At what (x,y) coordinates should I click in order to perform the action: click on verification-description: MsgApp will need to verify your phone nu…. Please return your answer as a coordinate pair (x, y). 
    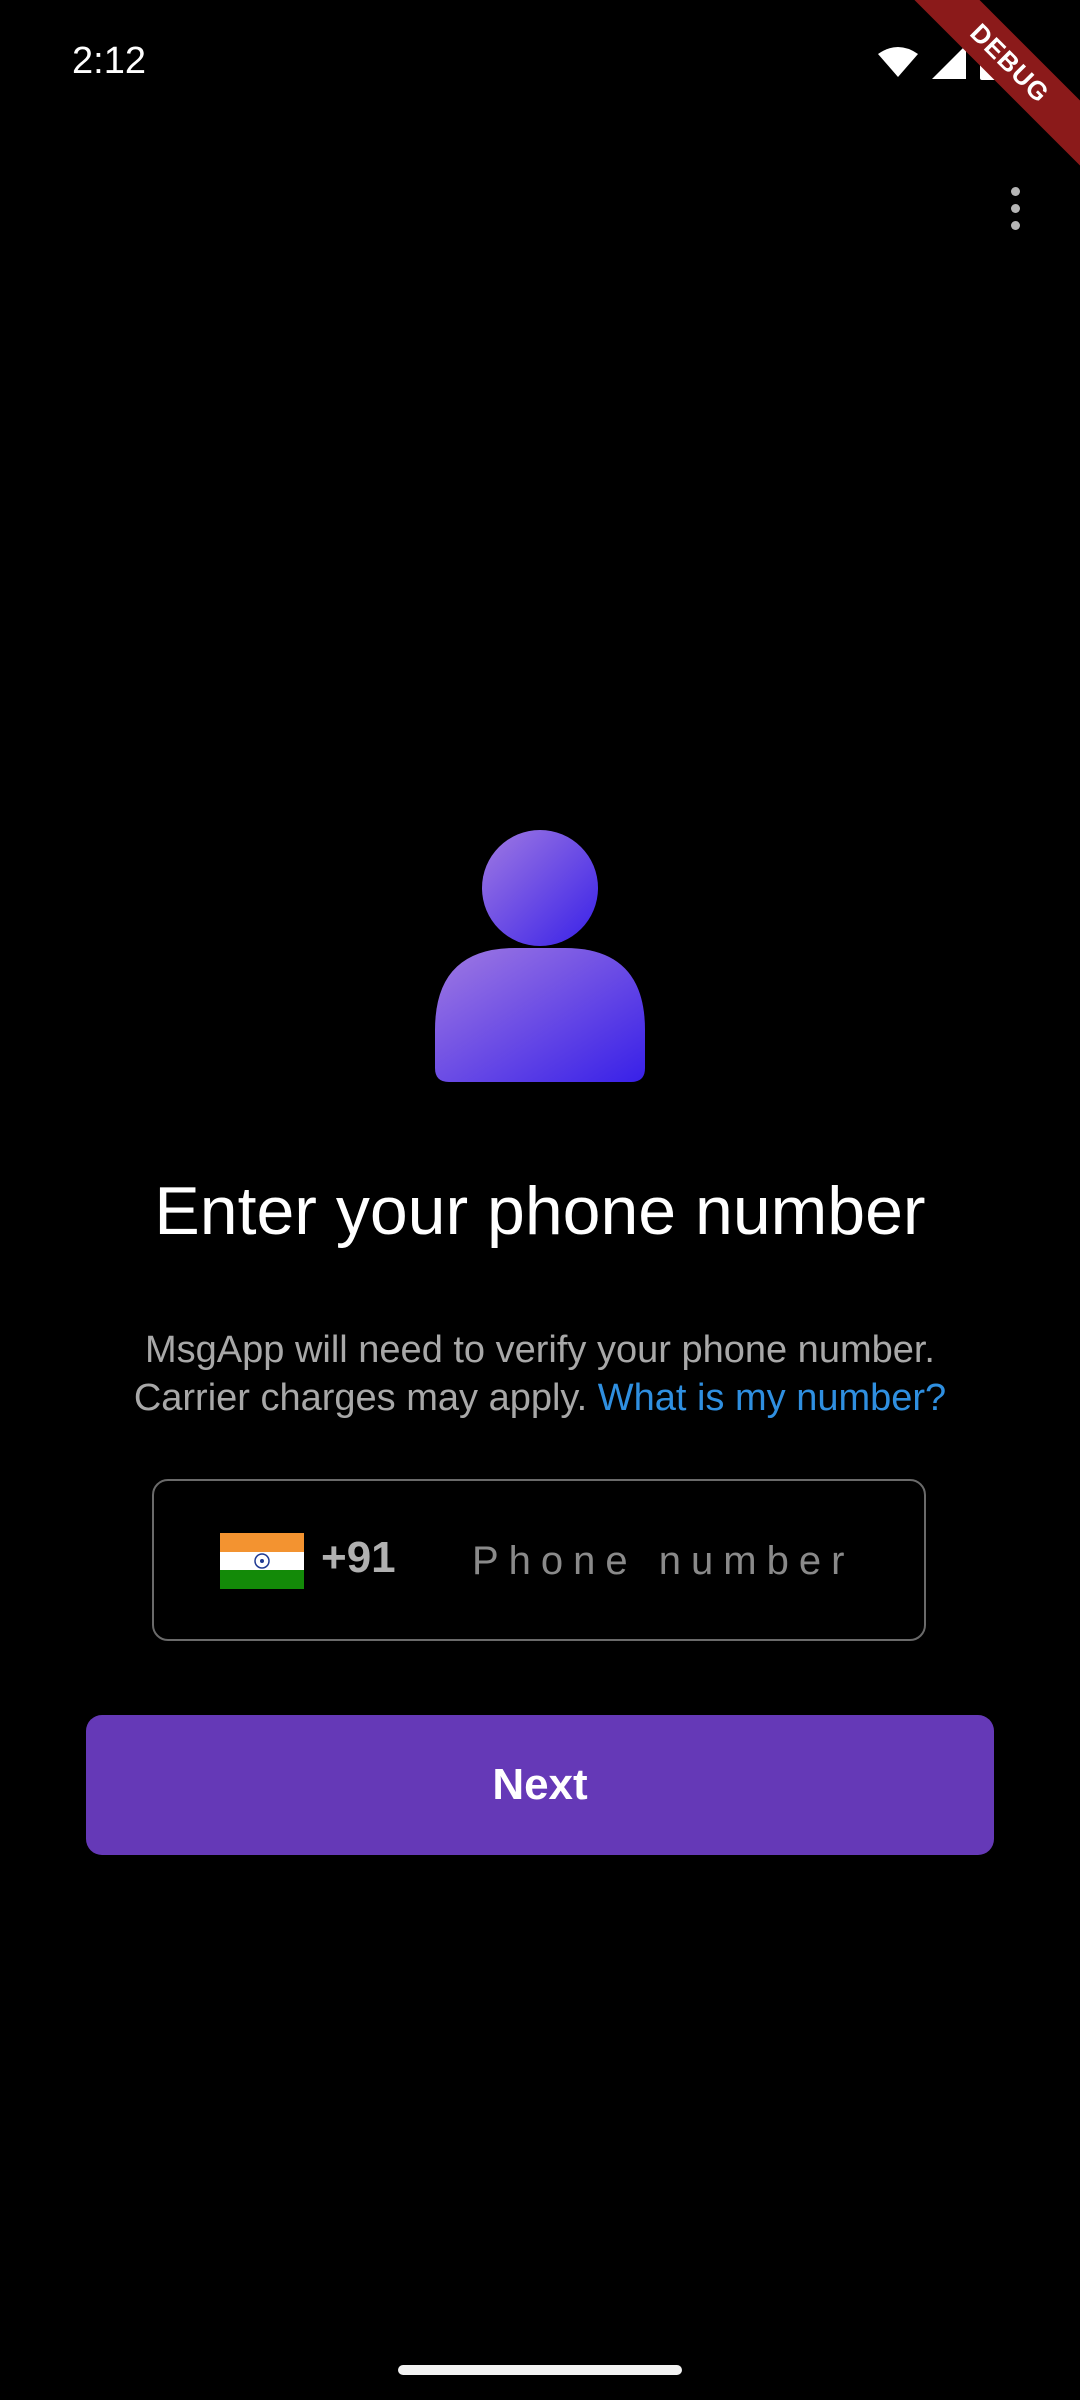
    Looking at the image, I should click on (540, 1374).